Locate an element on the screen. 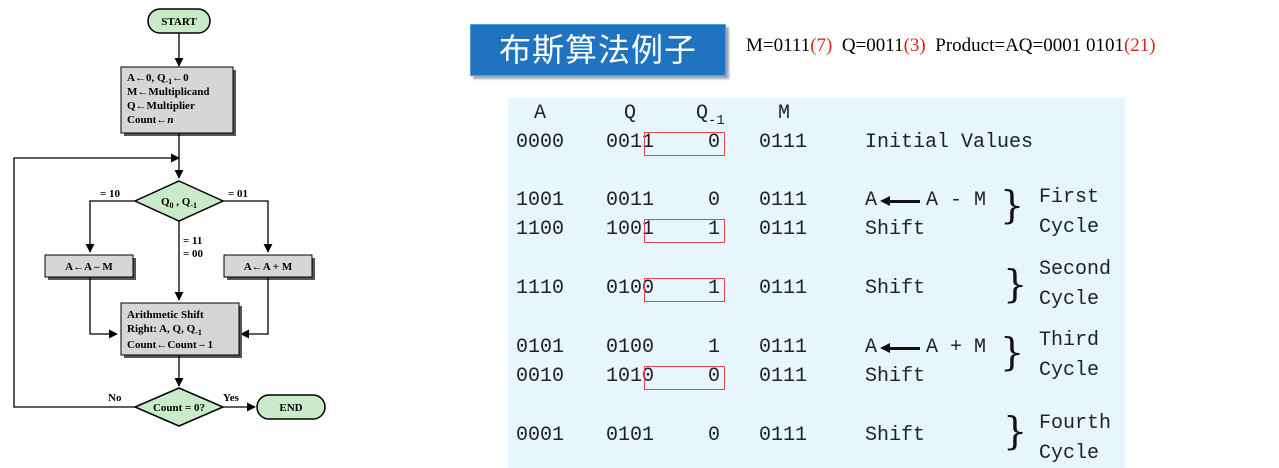  row-6-q: 0101 is located at coordinates (630, 435).